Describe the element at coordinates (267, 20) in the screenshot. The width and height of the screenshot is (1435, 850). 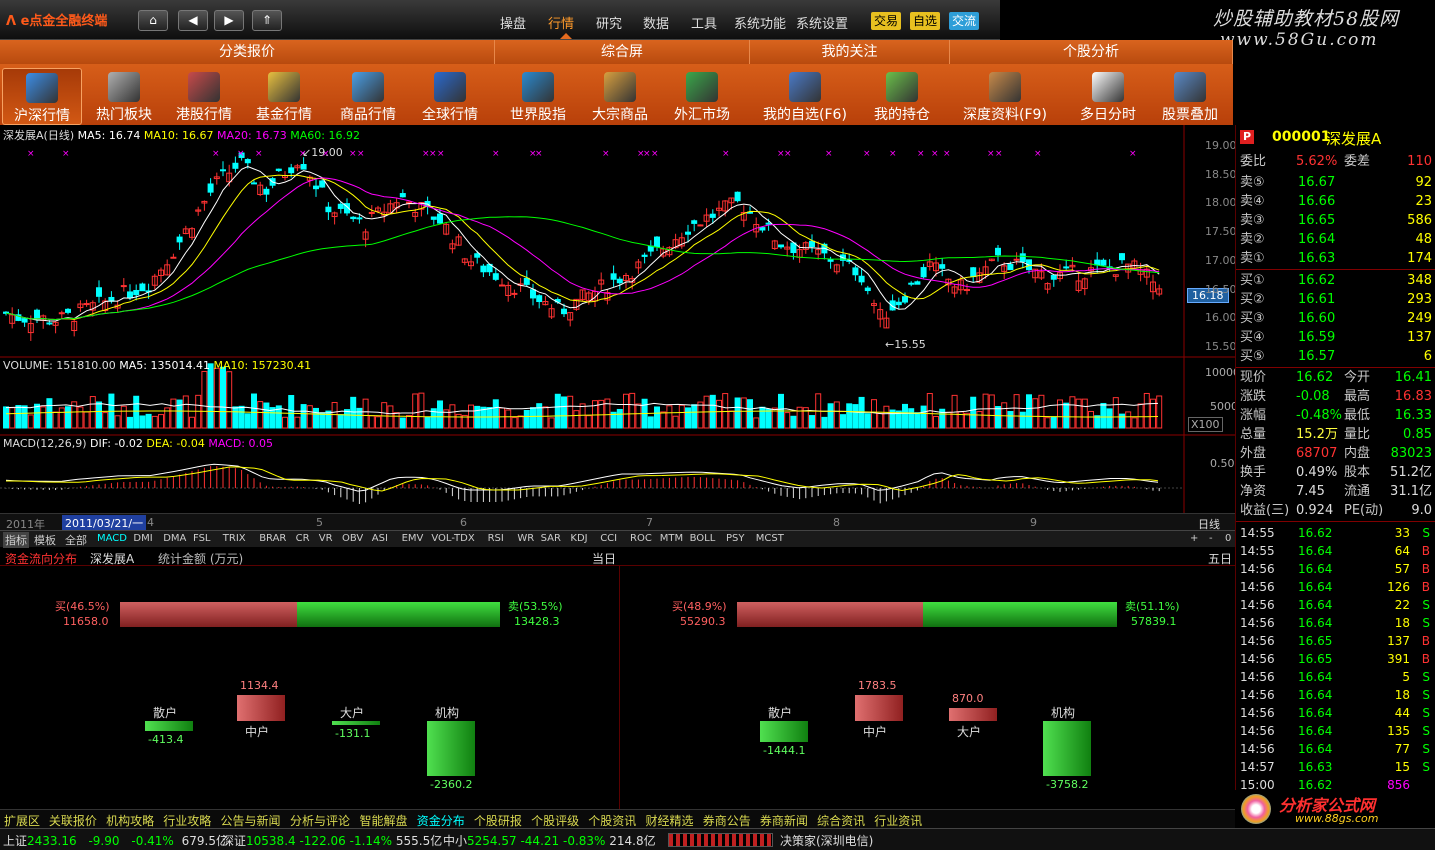
I see `double-chevron-up-icon: ⇑` at that location.